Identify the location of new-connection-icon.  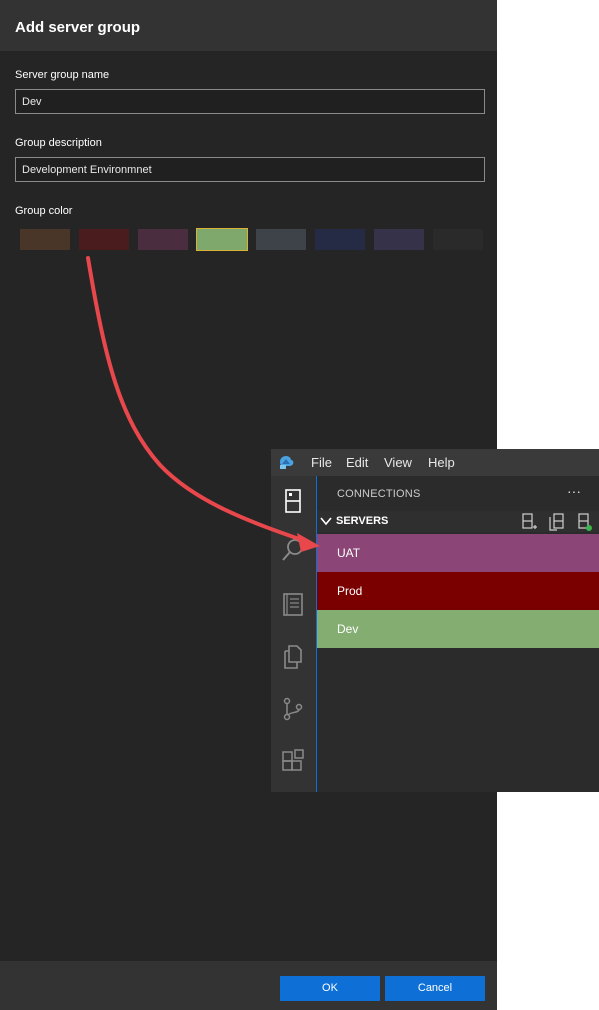
(529, 522).